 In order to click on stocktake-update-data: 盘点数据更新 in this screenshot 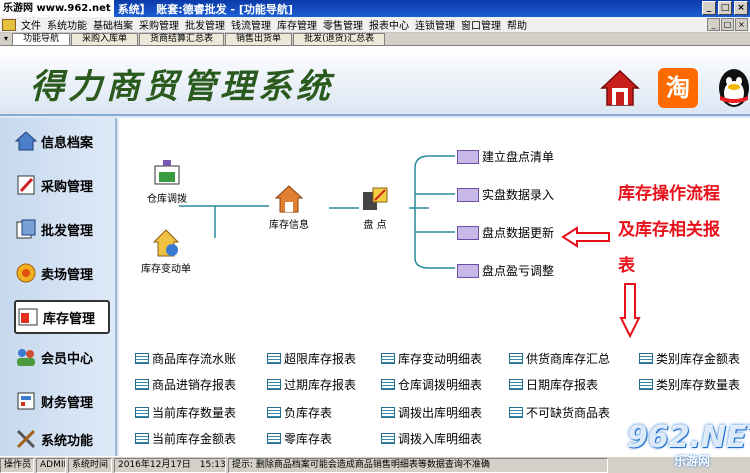, I will do `click(505, 232)`.